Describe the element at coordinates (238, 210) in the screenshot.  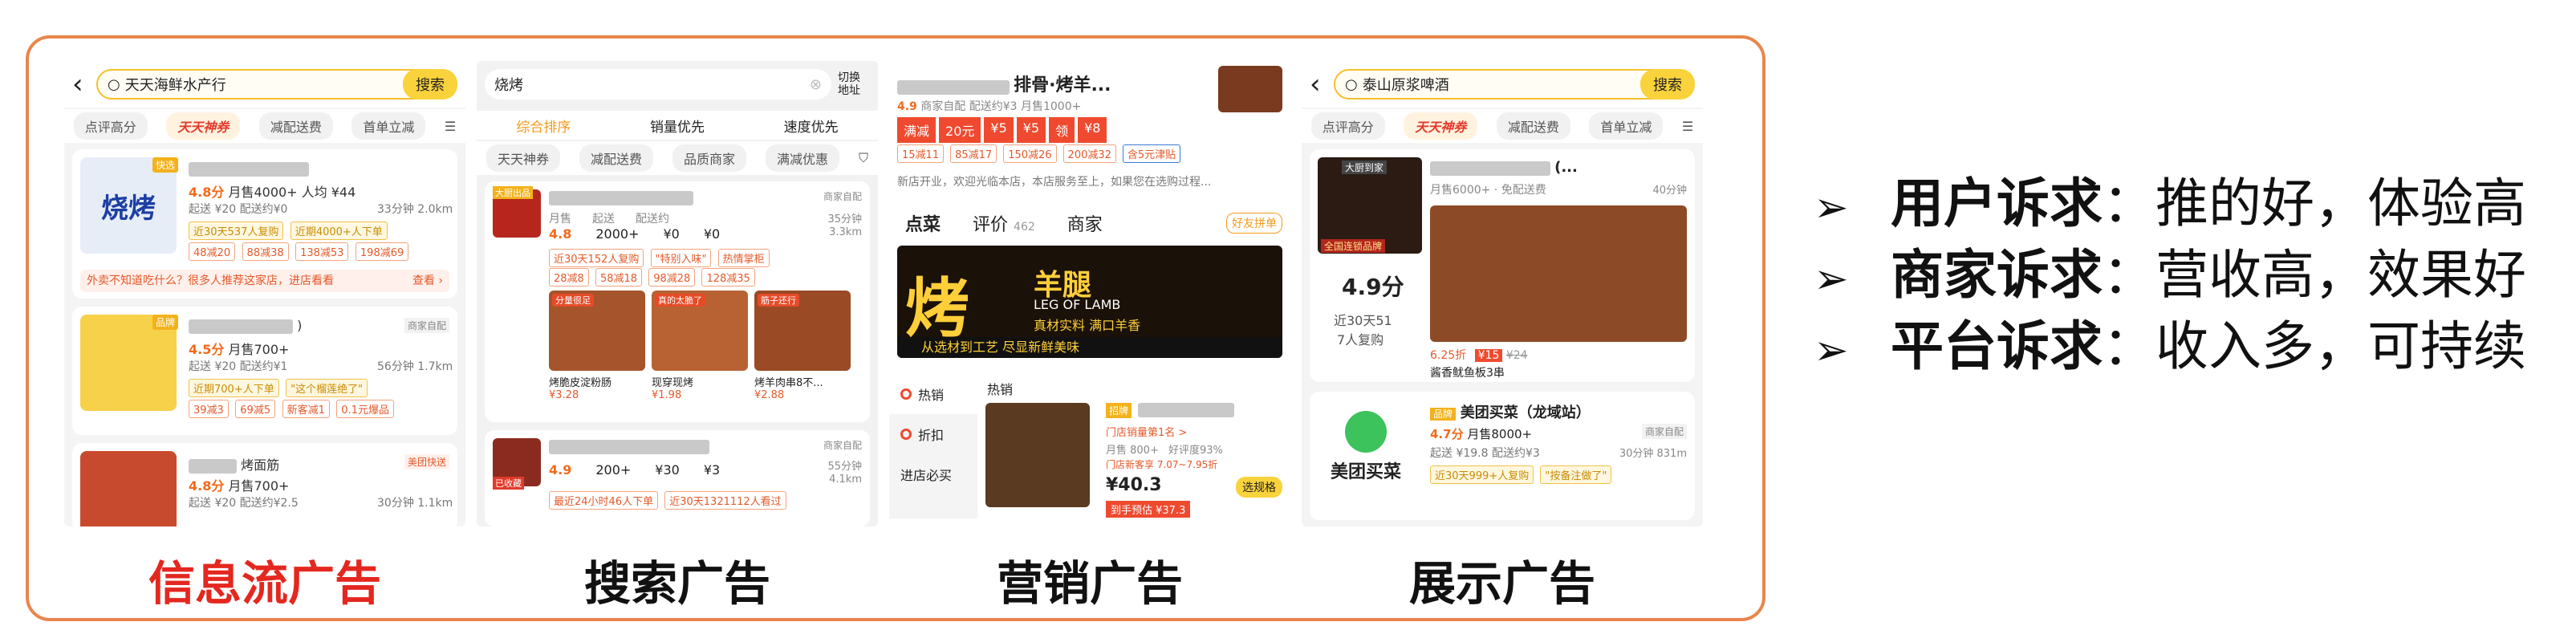
I see `store-info: 起送 ¥20 配送约¥0` at that location.